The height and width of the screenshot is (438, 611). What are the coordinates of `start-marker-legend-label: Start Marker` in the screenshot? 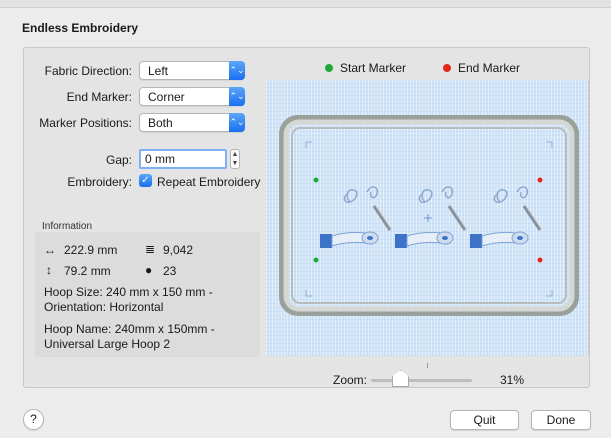 It's located at (373, 68).